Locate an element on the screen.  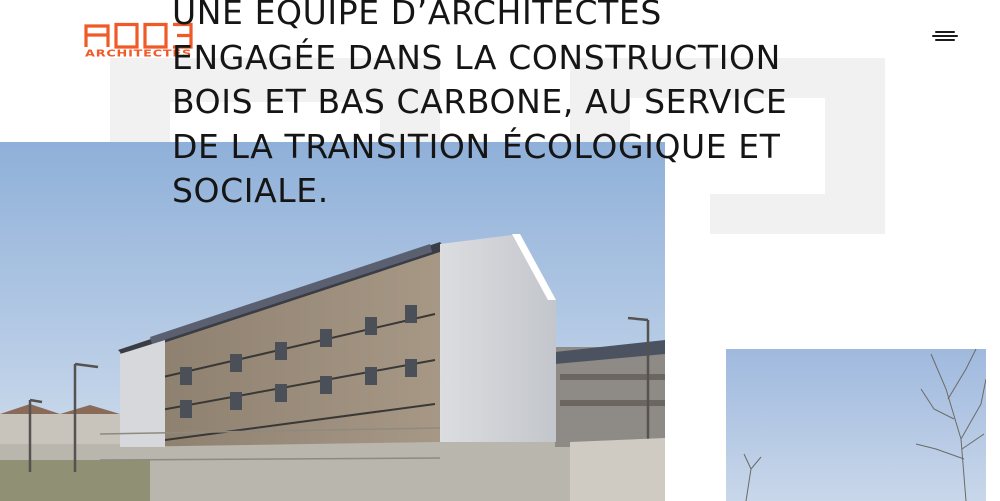
sky-and-tree-photo is located at coordinates (856, 425).